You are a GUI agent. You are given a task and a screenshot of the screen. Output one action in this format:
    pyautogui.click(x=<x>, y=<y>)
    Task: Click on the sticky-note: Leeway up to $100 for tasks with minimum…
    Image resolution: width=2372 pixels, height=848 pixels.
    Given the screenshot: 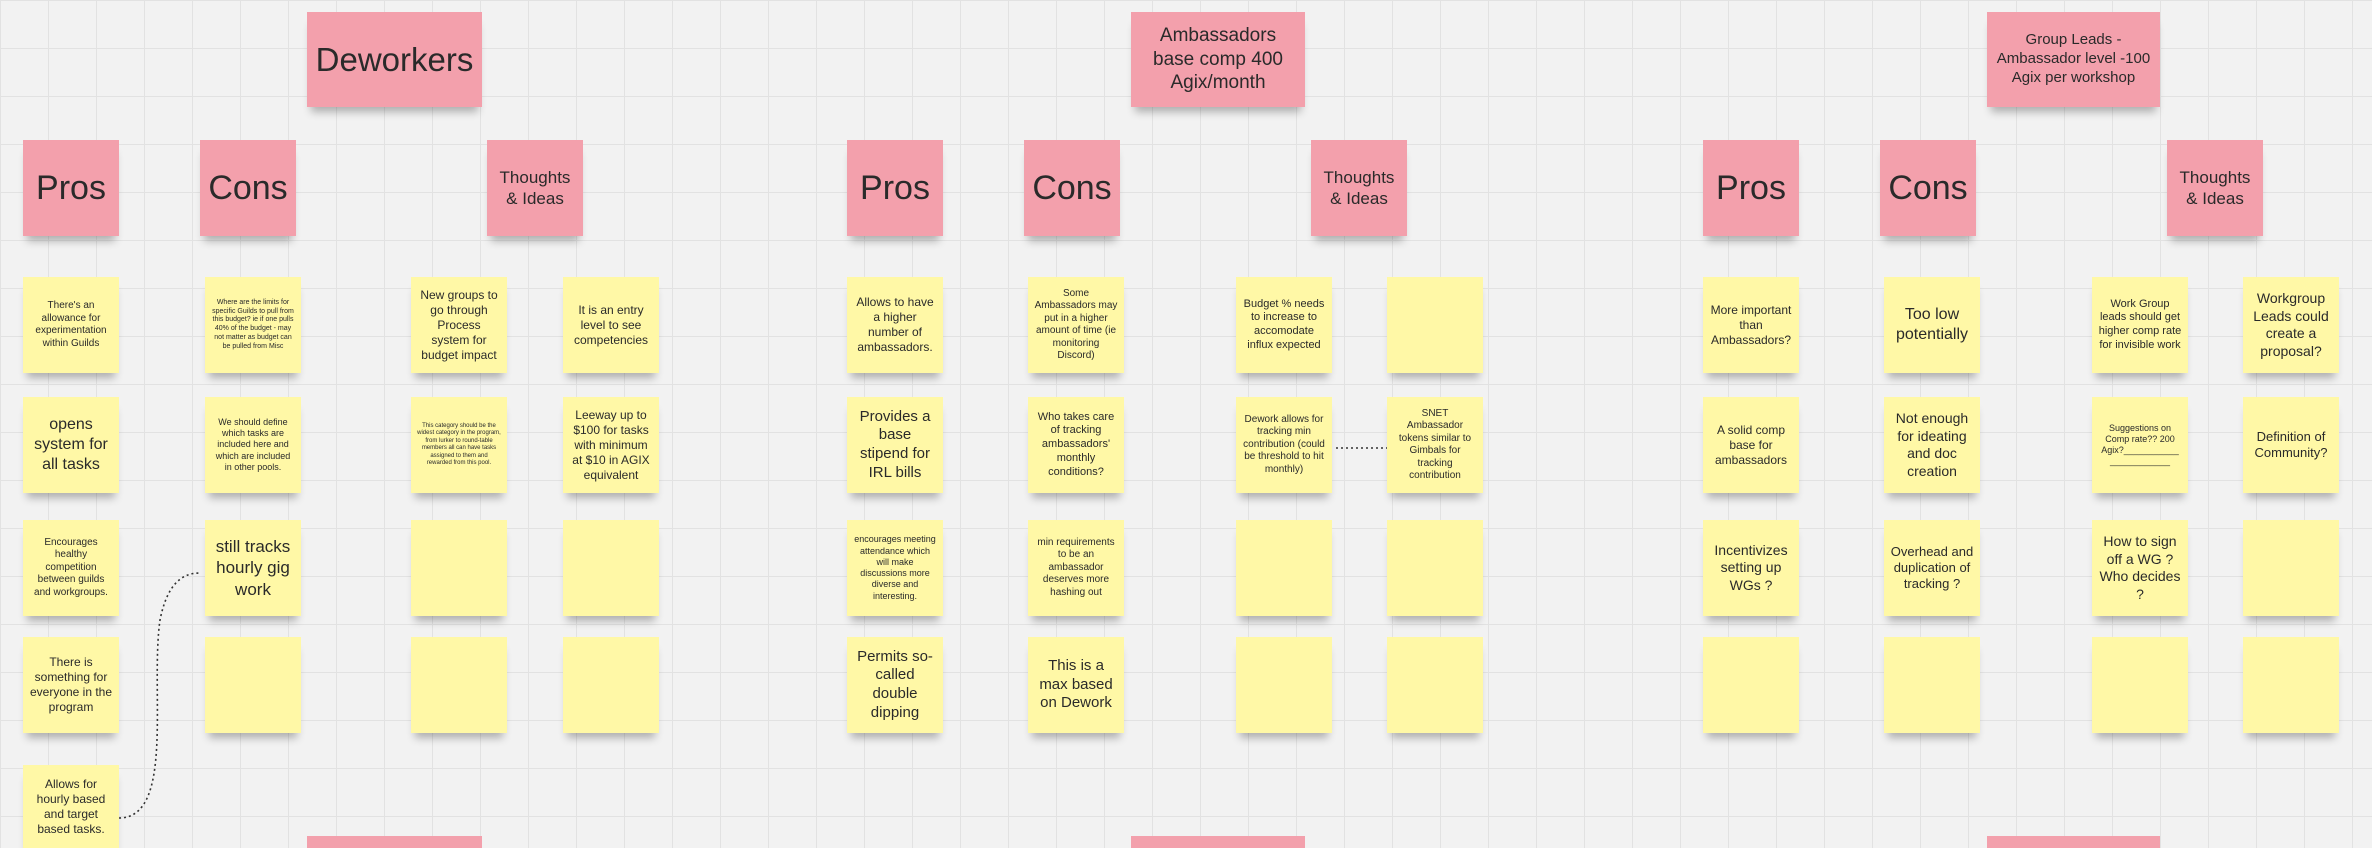 What is the action you would take?
    pyautogui.click(x=611, y=445)
    